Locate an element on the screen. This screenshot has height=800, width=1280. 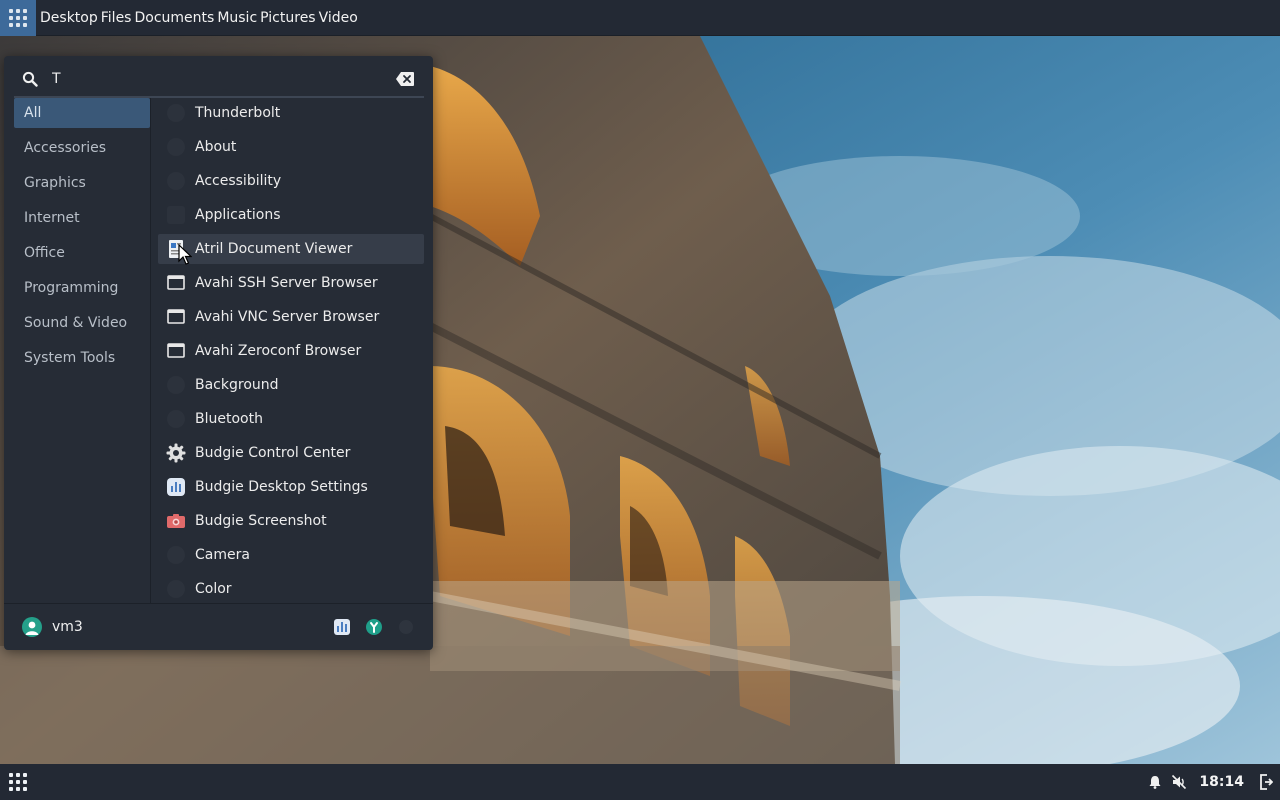
app-item-avahi-vnc-server-browser: Avahi VNC Server Browser is located at coordinates (291, 317).